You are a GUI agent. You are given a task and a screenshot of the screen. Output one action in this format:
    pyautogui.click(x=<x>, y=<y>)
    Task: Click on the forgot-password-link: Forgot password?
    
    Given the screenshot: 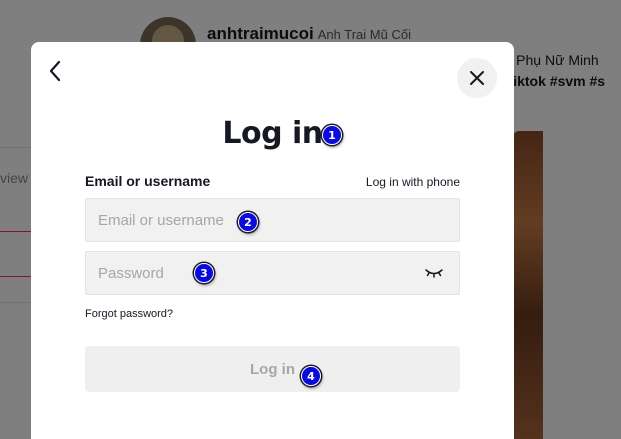 What is the action you would take?
    pyautogui.click(x=129, y=314)
    